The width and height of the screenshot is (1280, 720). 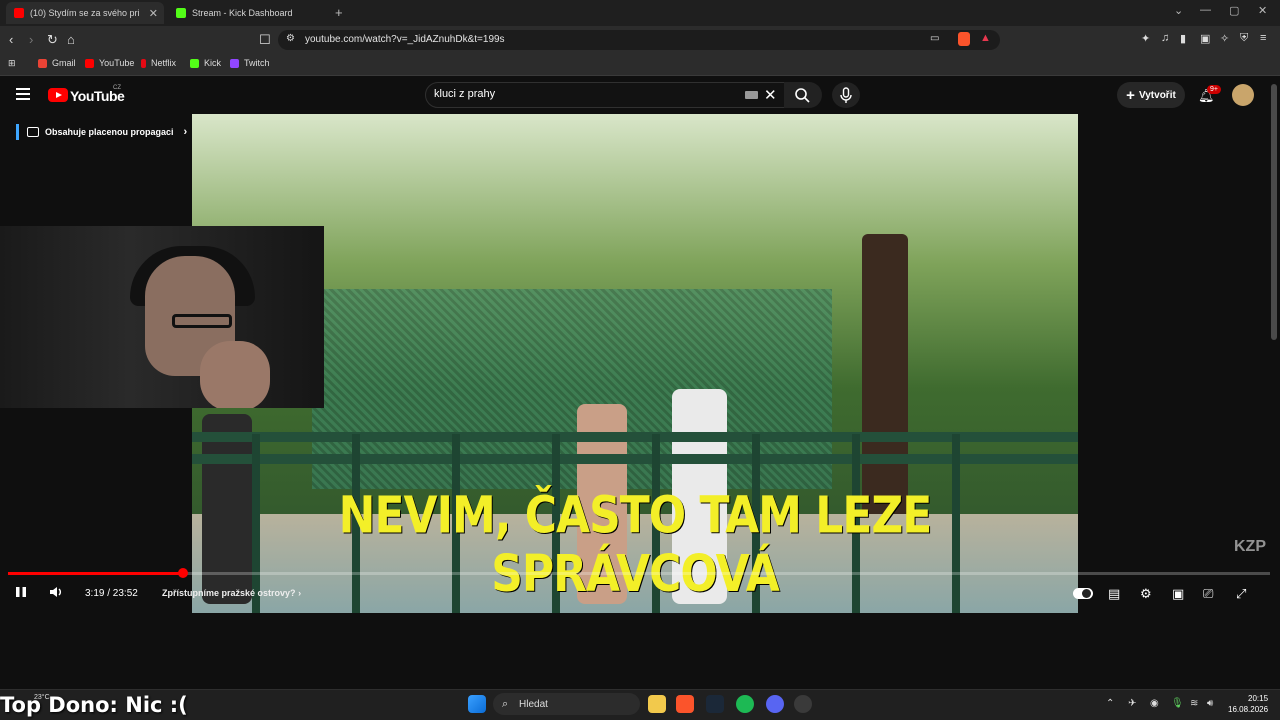 What do you see at coordinates (639, 573) in the screenshot?
I see `progress-bar` at bounding box center [639, 573].